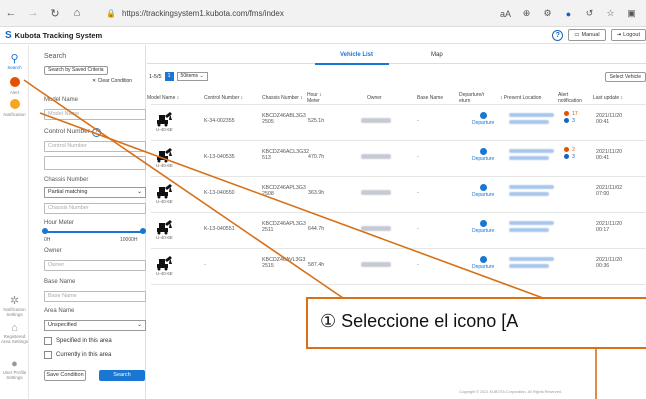 The image size is (646, 399). Describe the element at coordinates (570, 98) in the screenshot. I see `col-alert: Alert notification` at that location.